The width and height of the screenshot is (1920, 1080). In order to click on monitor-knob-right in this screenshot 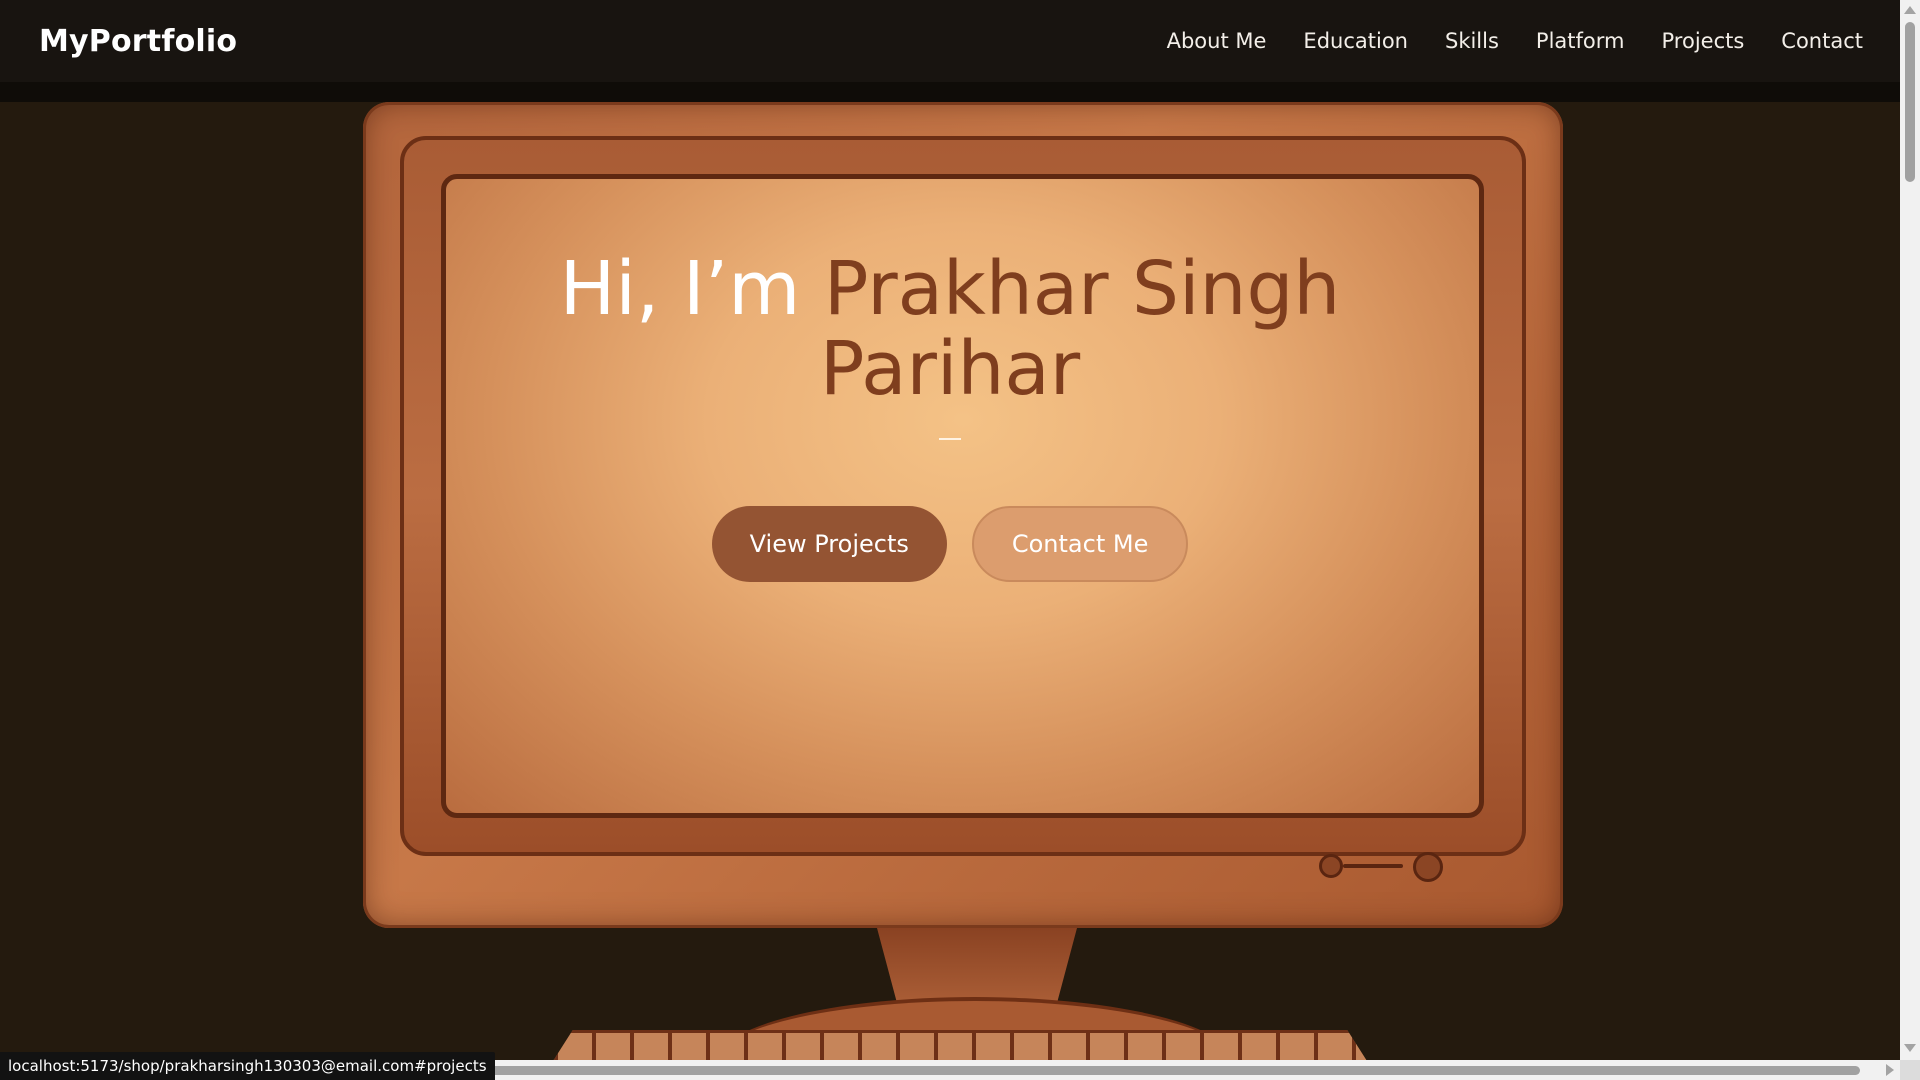, I will do `click(1428, 867)`.